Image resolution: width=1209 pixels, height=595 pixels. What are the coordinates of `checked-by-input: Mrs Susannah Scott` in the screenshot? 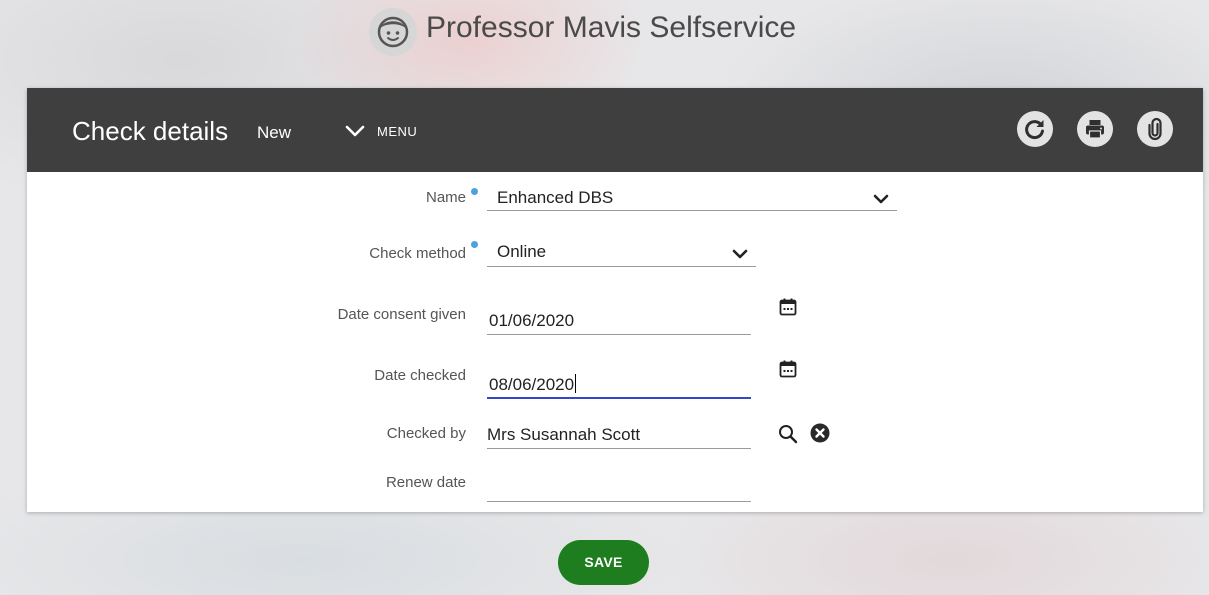 It's located at (619, 435).